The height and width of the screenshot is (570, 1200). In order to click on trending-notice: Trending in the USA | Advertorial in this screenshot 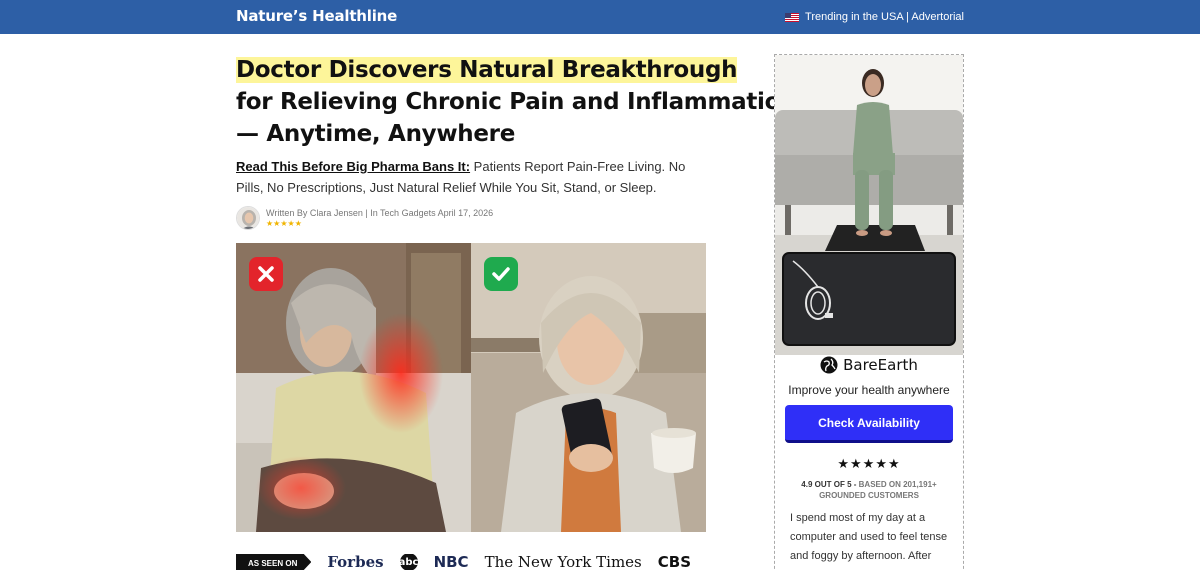, I will do `click(874, 17)`.